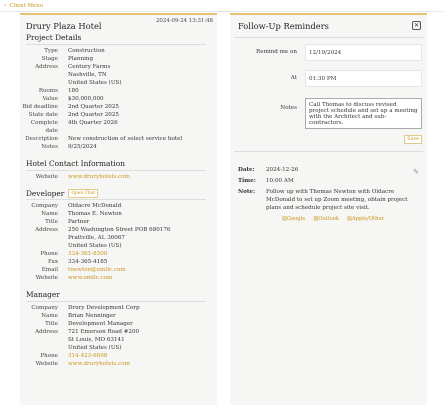  What do you see at coordinates (118, 24) in the screenshot?
I see `project-header: Drury Plaza Hotel 2024-09-24 13:31:48` at bounding box center [118, 24].